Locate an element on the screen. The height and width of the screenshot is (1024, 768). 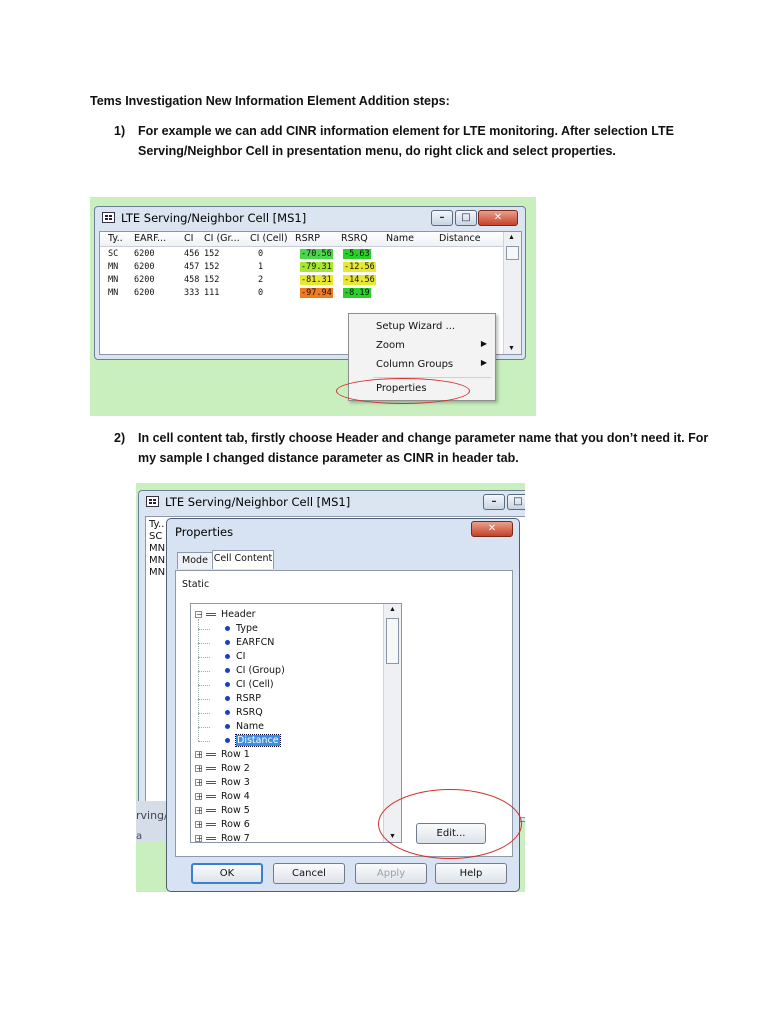
window-titlebar: LTE Serving/Neighbor Cell [MS1] – □ ✕ is located at coordinates (310, 218).